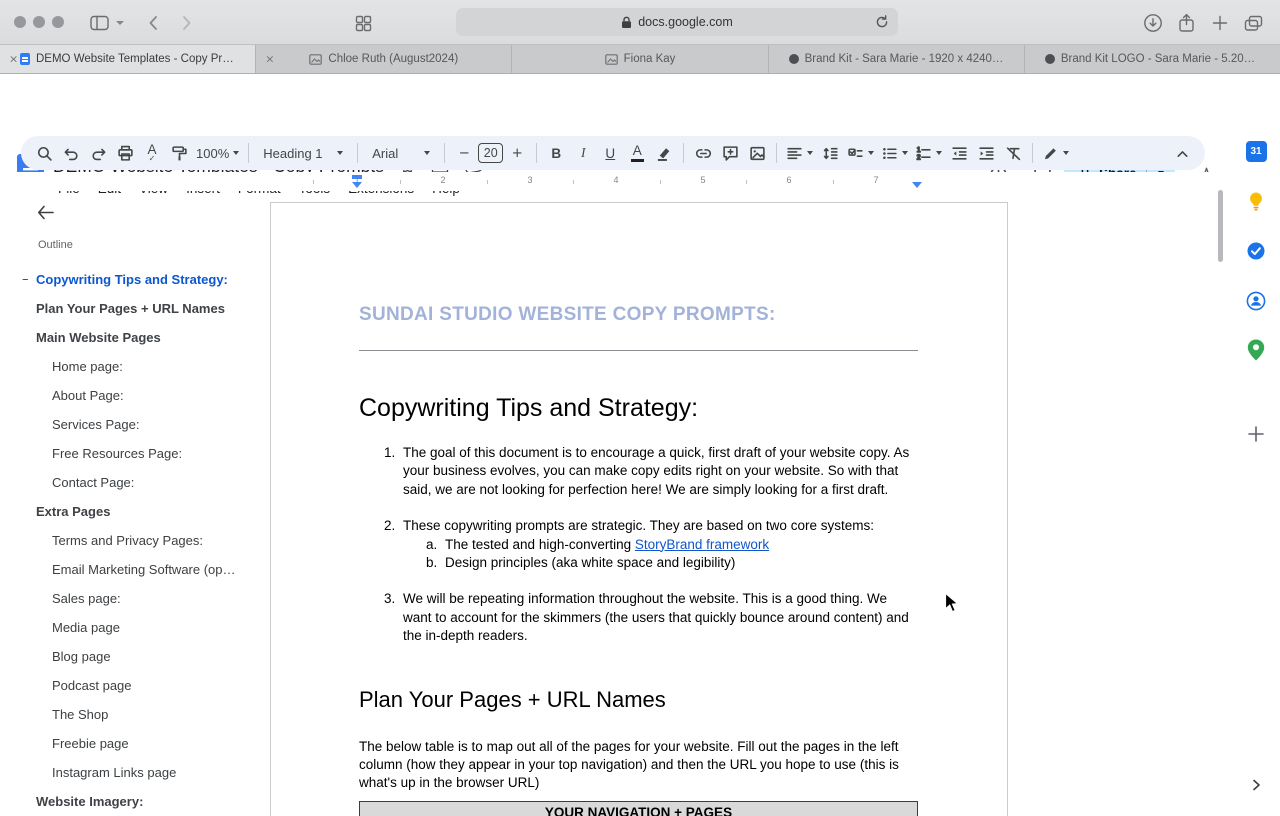 This screenshot has height=816, width=1280. I want to click on outline-item: Website Imagery:, so click(133, 801).